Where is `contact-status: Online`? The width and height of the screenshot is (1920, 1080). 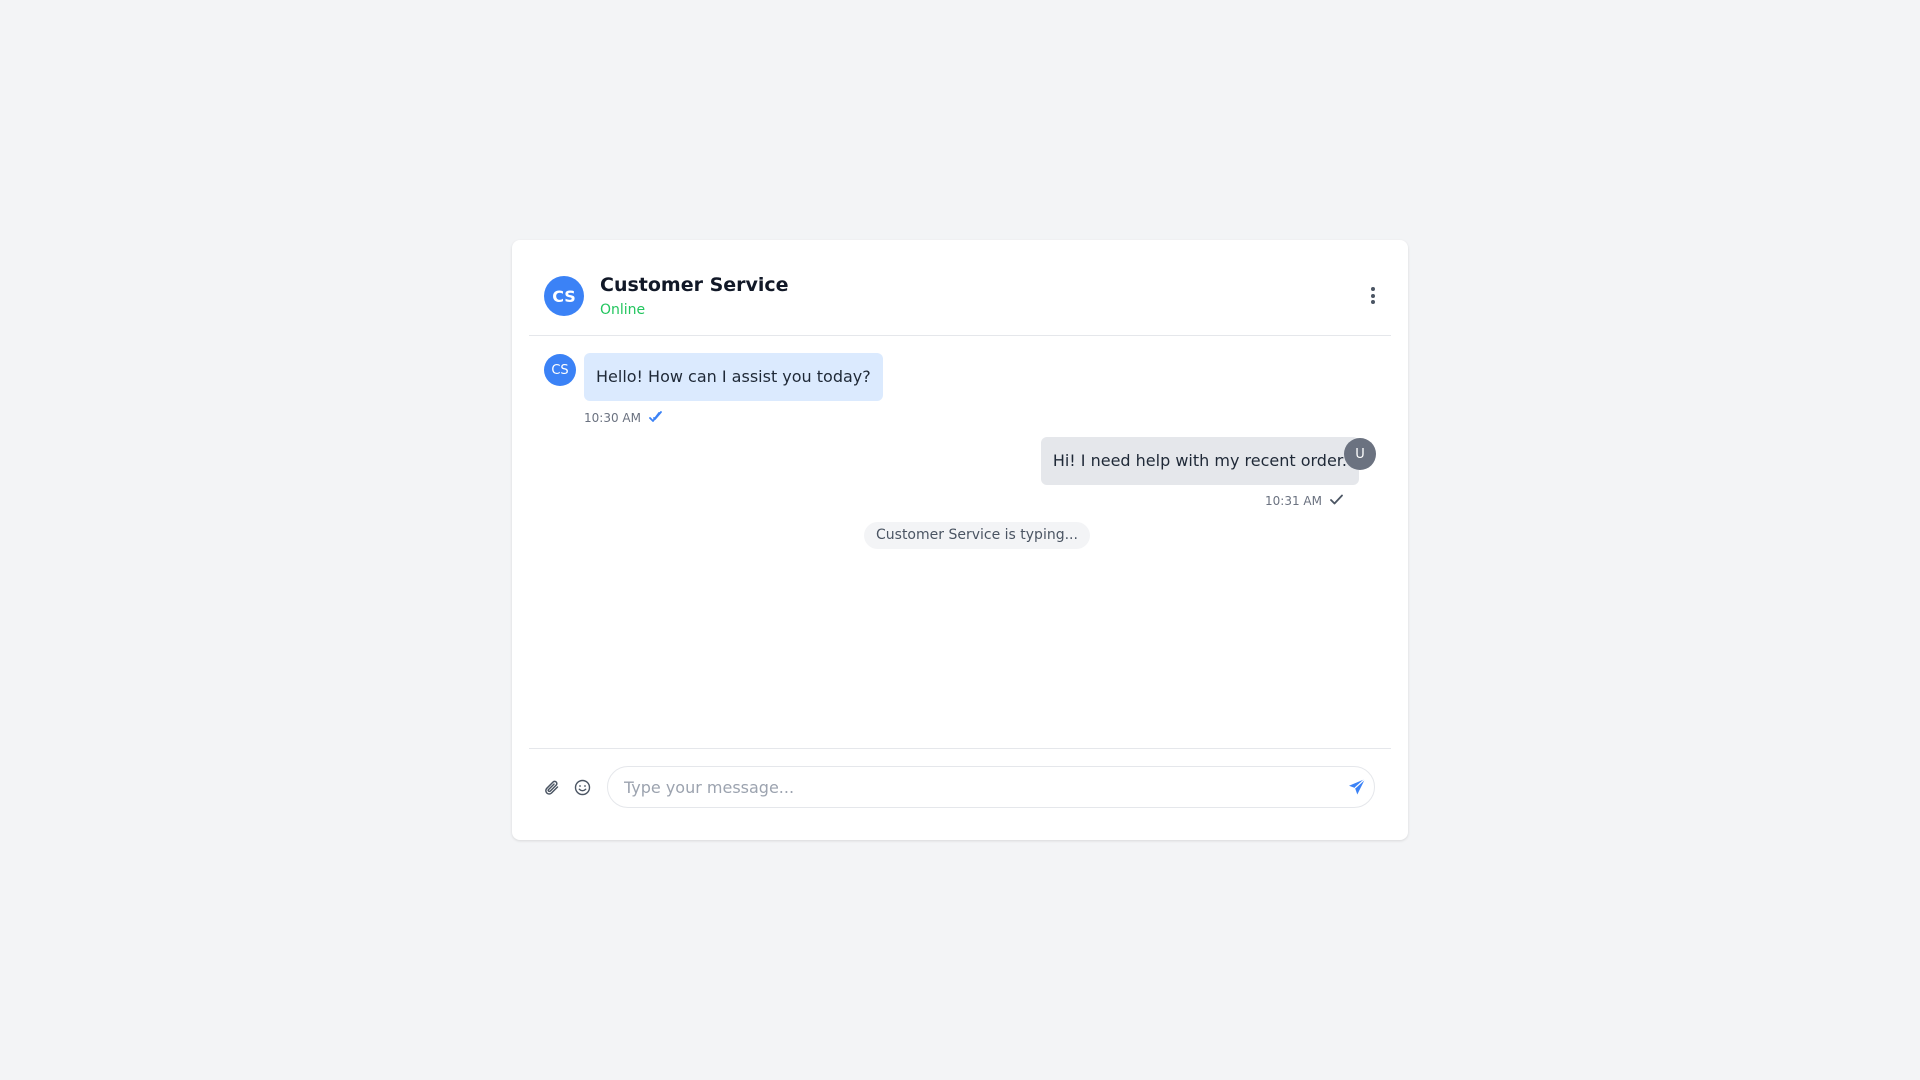 contact-status: Online is located at coordinates (623, 310).